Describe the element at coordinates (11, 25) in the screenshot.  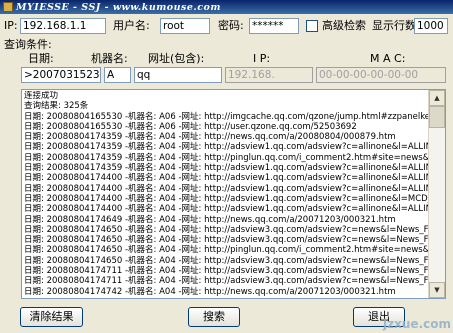
I see `ip-label: IP:` at that location.